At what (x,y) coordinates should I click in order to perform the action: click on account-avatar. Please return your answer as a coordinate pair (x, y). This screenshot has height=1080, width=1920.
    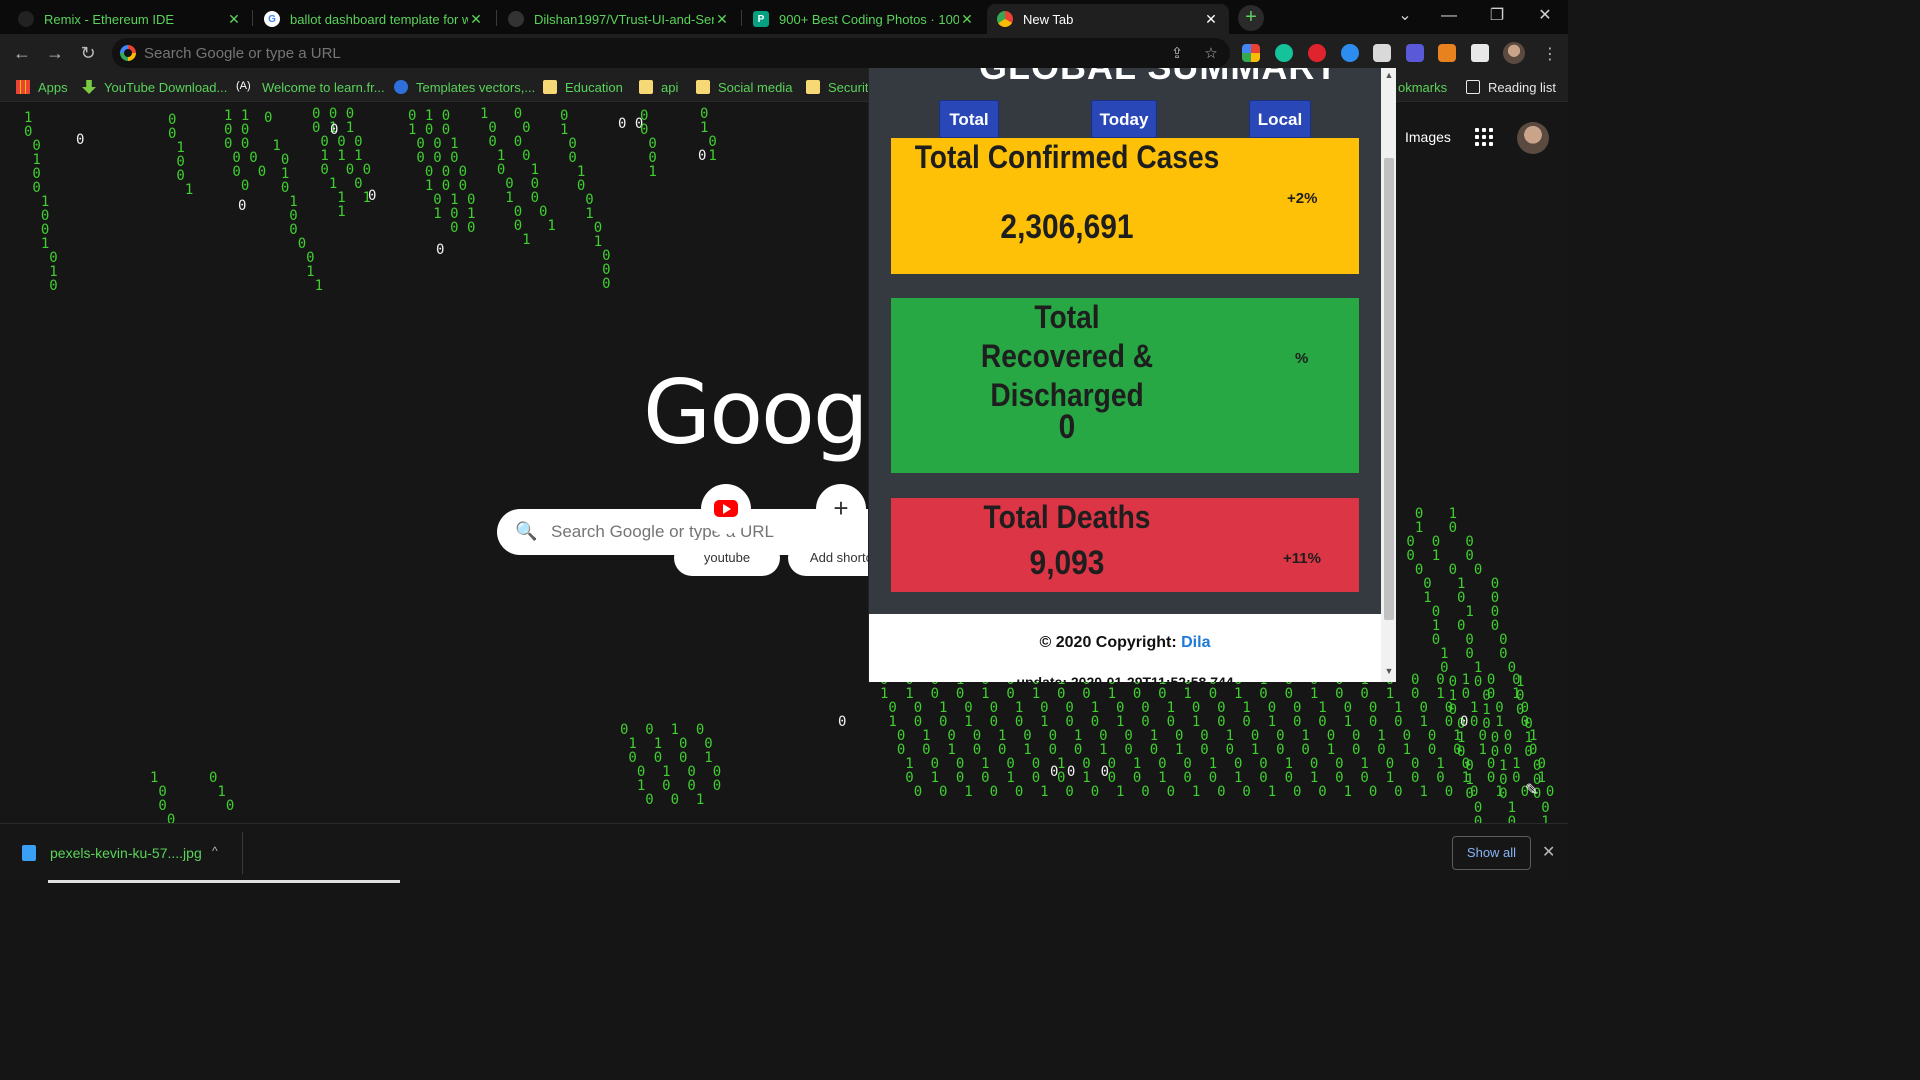
    Looking at the image, I should click on (1533, 138).